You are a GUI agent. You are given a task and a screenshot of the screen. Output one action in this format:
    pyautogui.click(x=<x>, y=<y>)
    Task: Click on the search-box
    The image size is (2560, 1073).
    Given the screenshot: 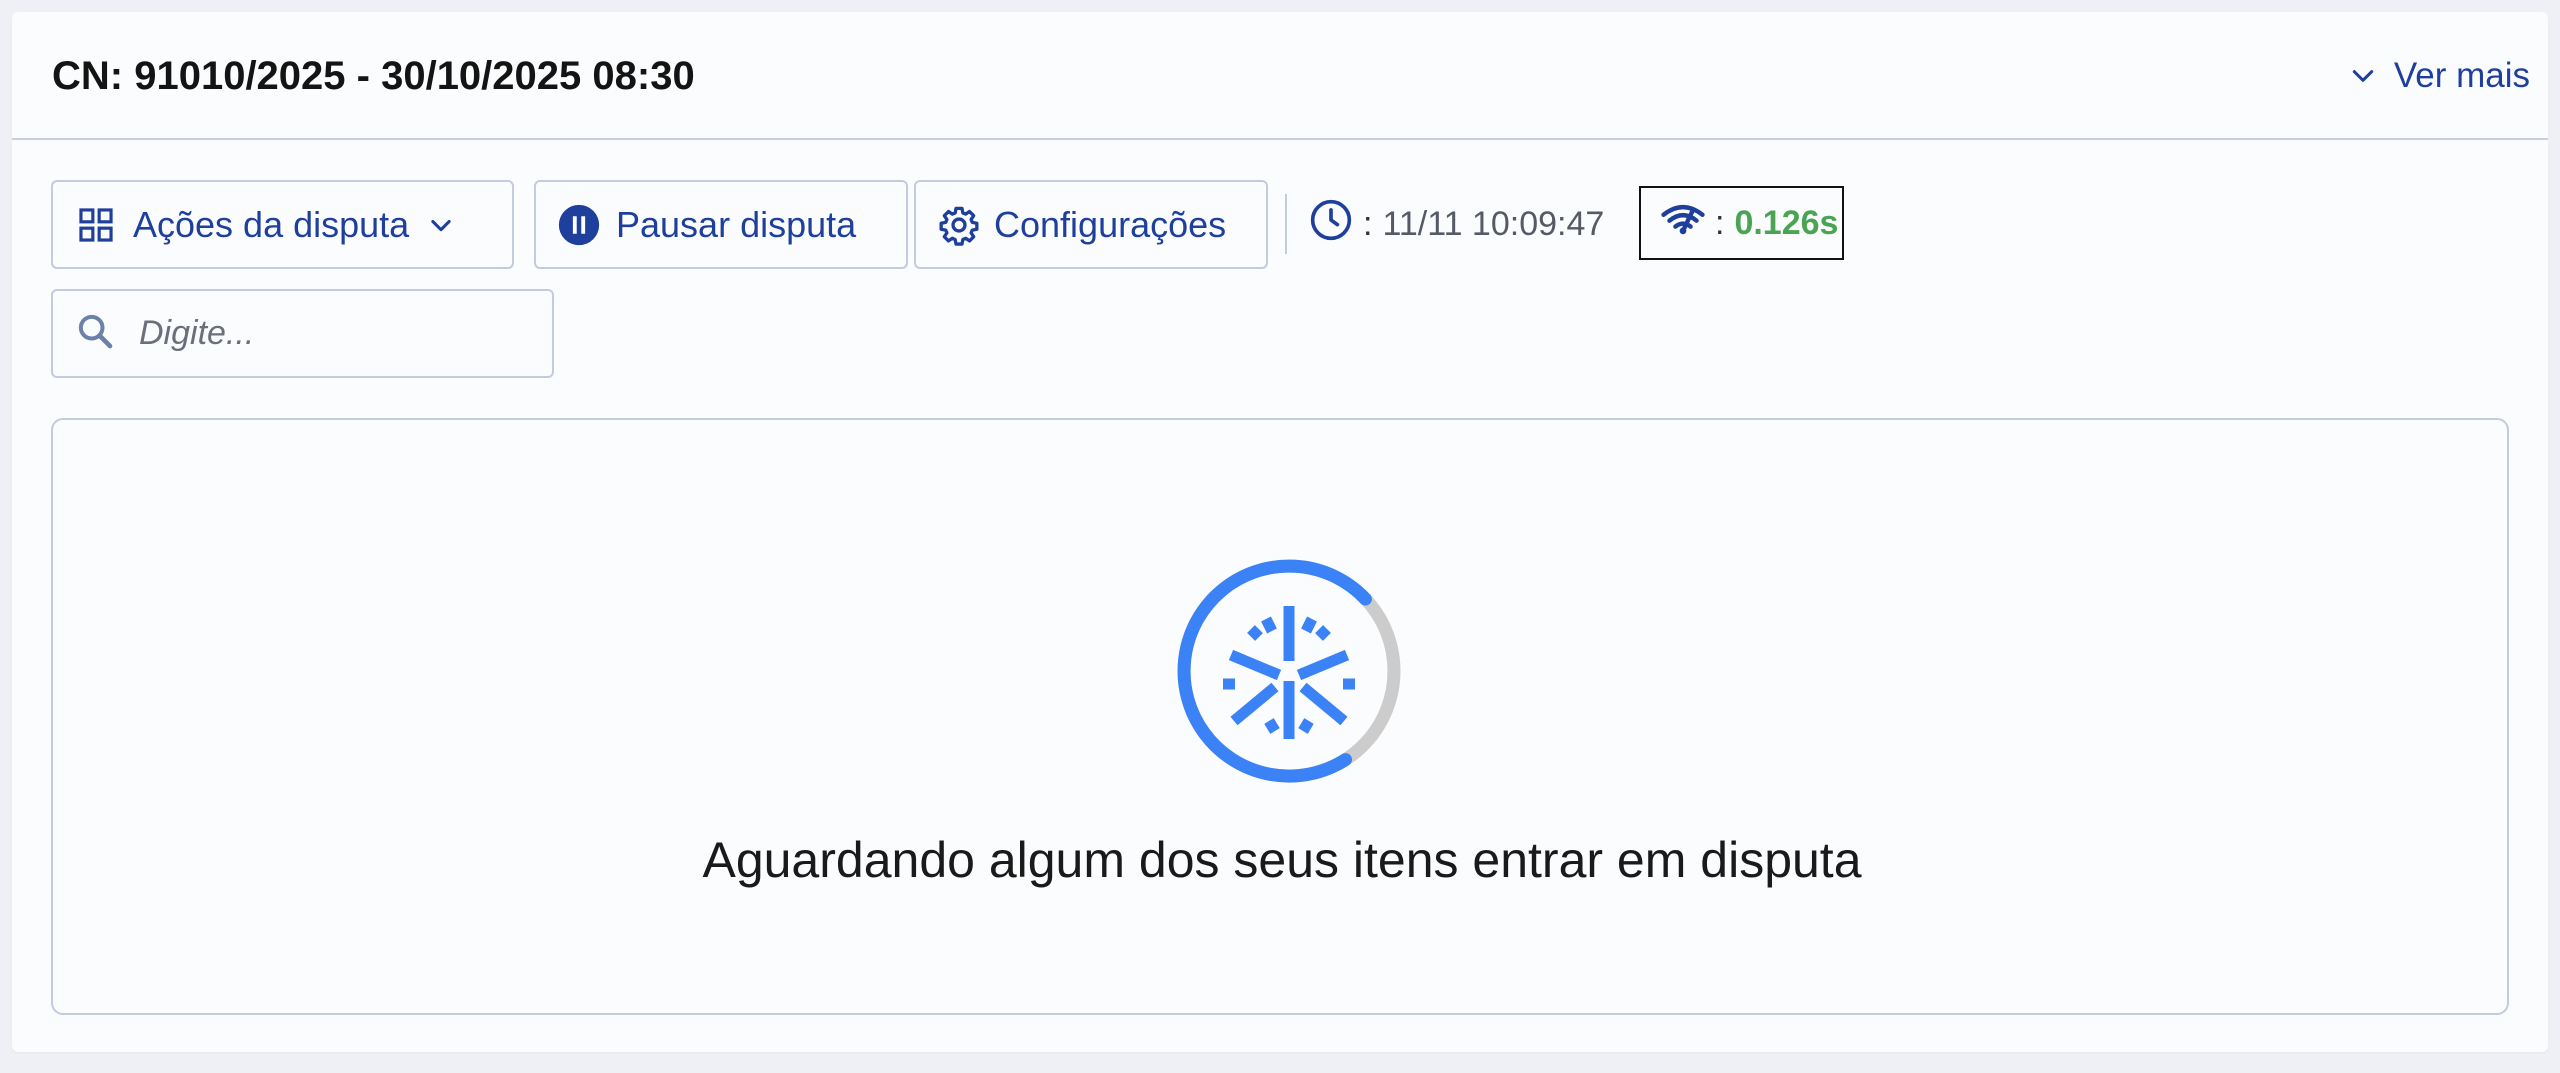 What is the action you would take?
    pyautogui.click(x=302, y=333)
    